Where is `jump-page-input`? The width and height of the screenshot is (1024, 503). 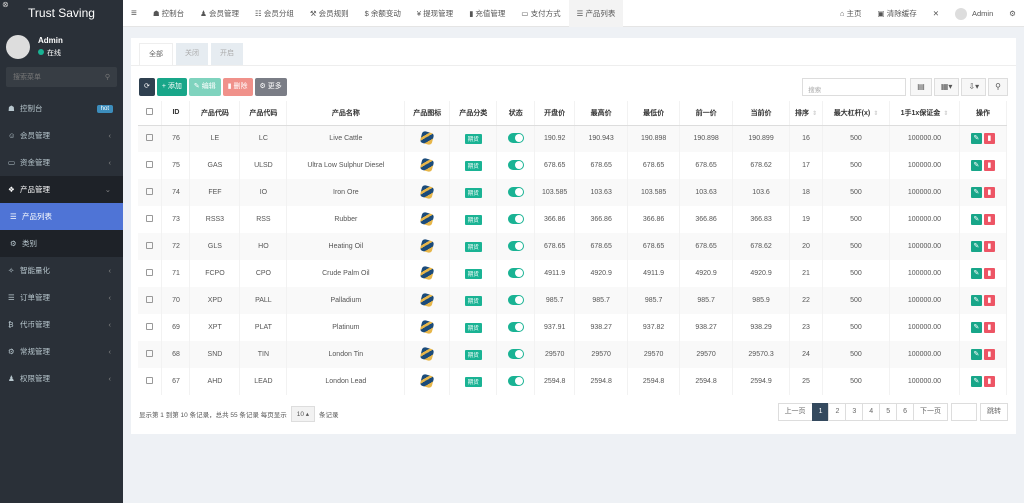
jump-page-input is located at coordinates (964, 412).